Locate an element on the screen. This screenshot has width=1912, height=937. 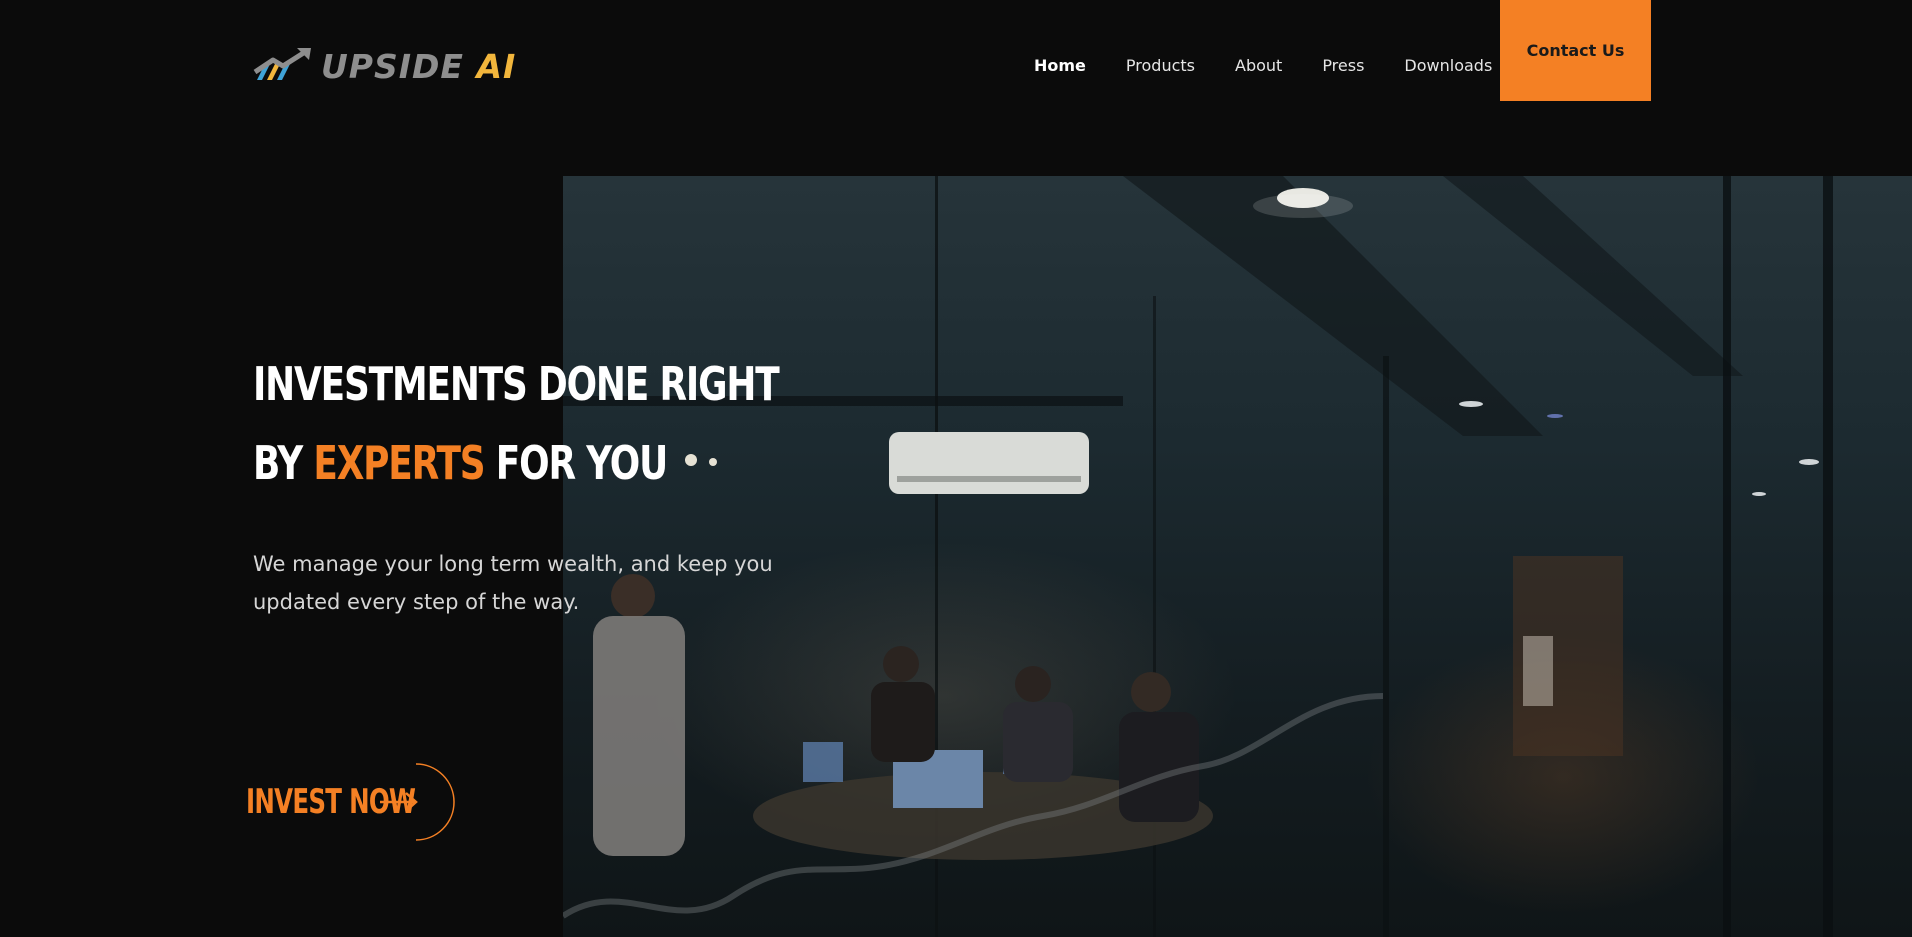
brand-name-accent: AI is located at coordinates (496, 66).